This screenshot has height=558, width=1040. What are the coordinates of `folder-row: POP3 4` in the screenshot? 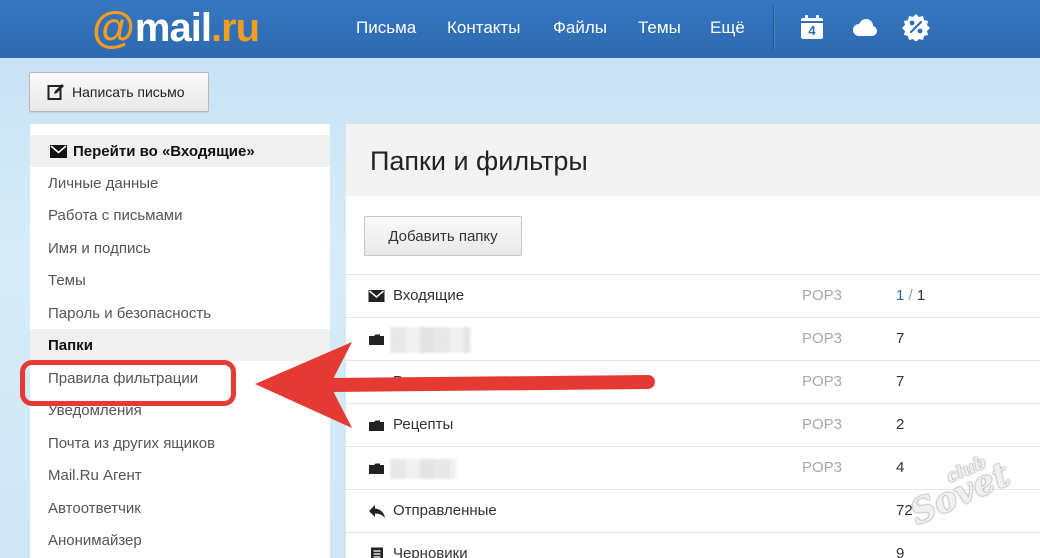 It's located at (693, 467).